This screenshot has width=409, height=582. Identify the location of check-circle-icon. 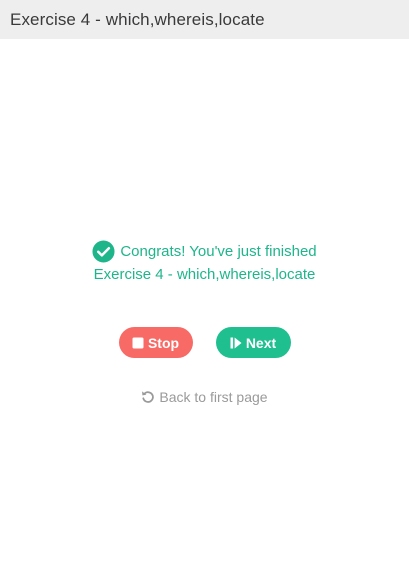
(103, 251).